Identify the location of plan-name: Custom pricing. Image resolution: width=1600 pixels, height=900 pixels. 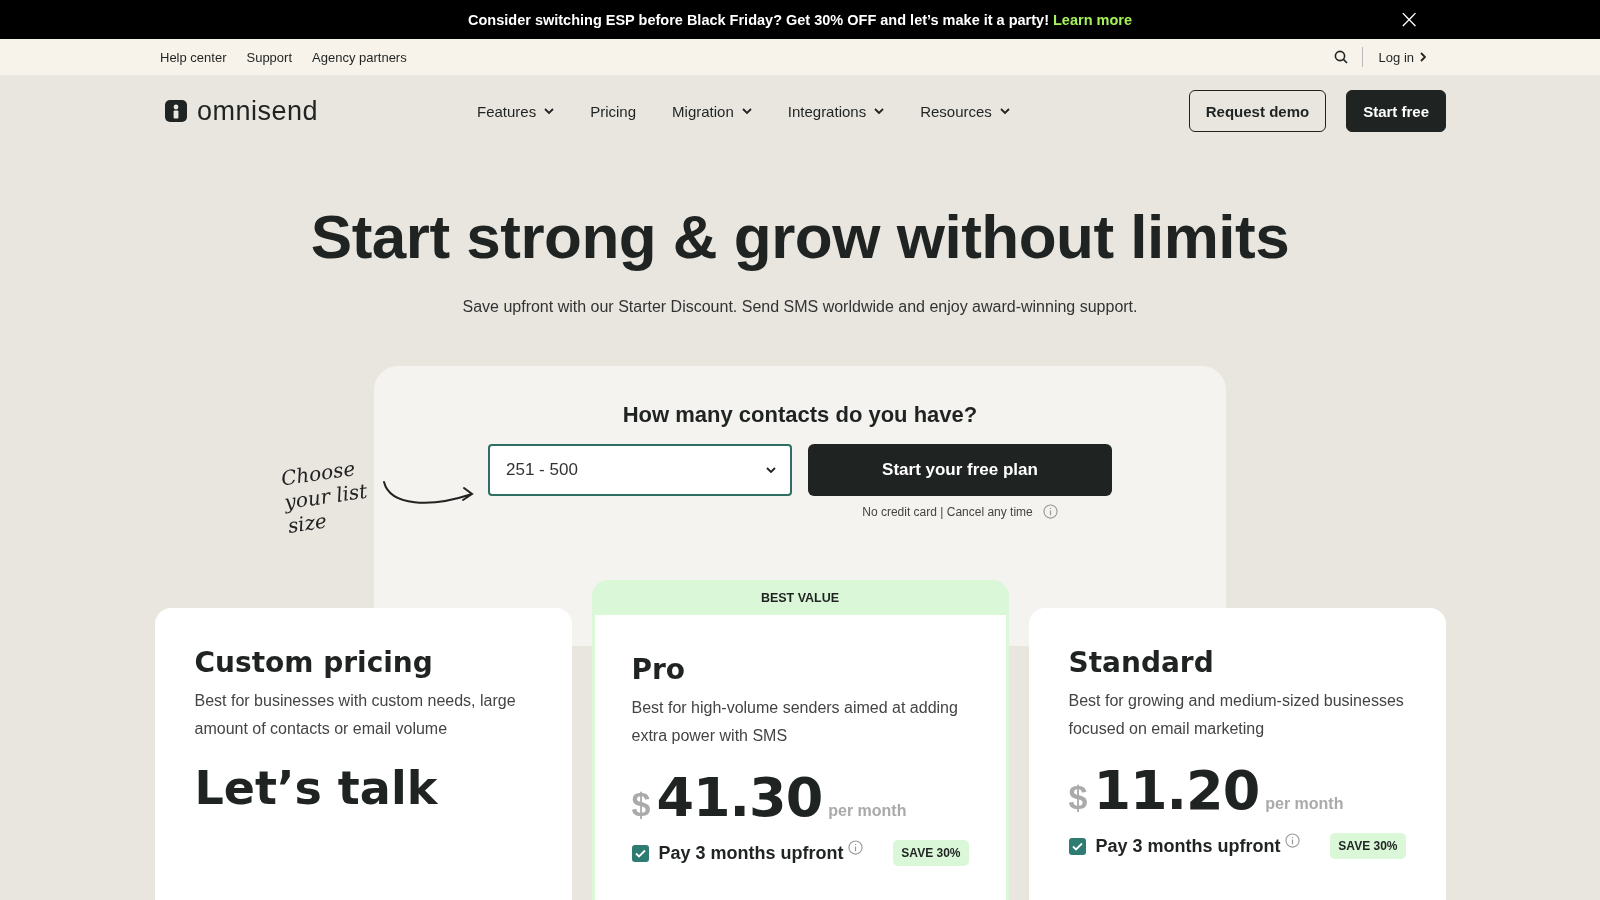
(314, 662).